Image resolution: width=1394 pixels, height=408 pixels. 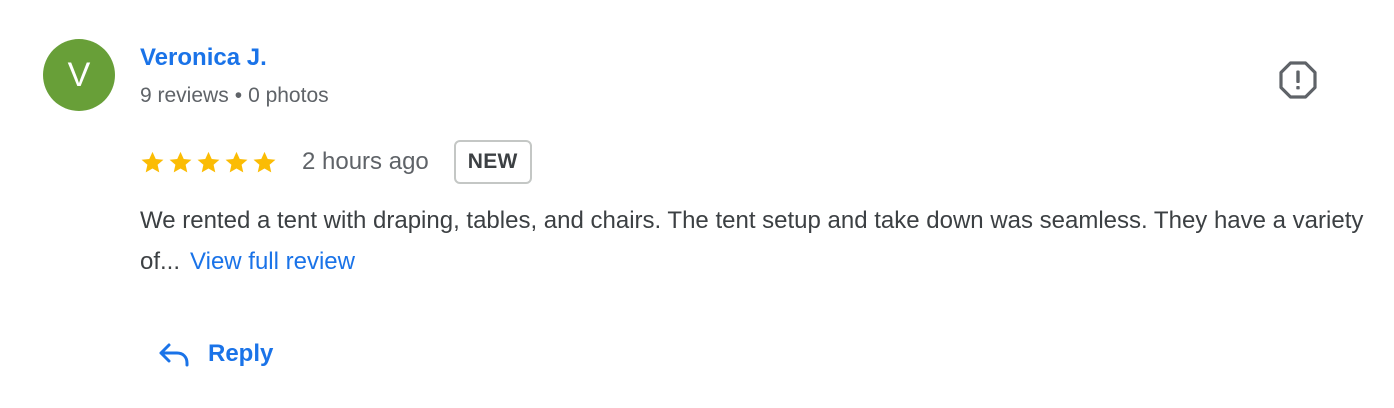 I want to click on reviewer-name: Veronica J., so click(x=203, y=58).